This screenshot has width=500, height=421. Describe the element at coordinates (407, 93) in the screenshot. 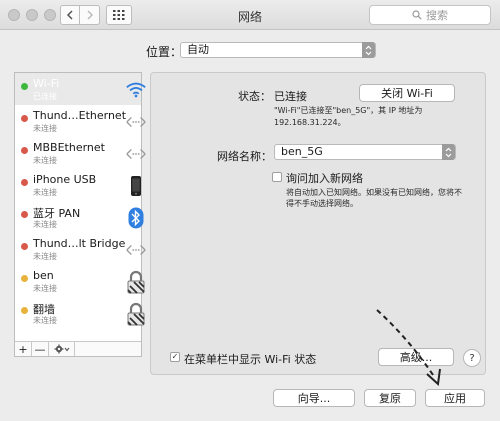

I see `turn-off-wifi-button: 关闭 Wi-Fi` at that location.